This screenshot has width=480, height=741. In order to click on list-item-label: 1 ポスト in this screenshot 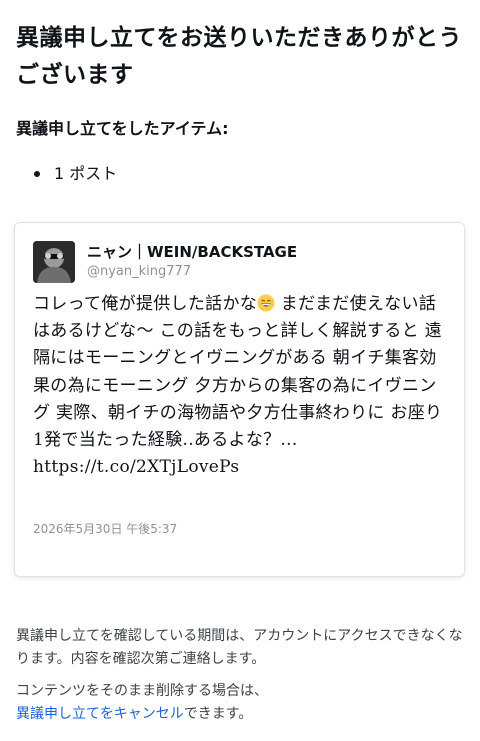, I will do `click(86, 173)`.